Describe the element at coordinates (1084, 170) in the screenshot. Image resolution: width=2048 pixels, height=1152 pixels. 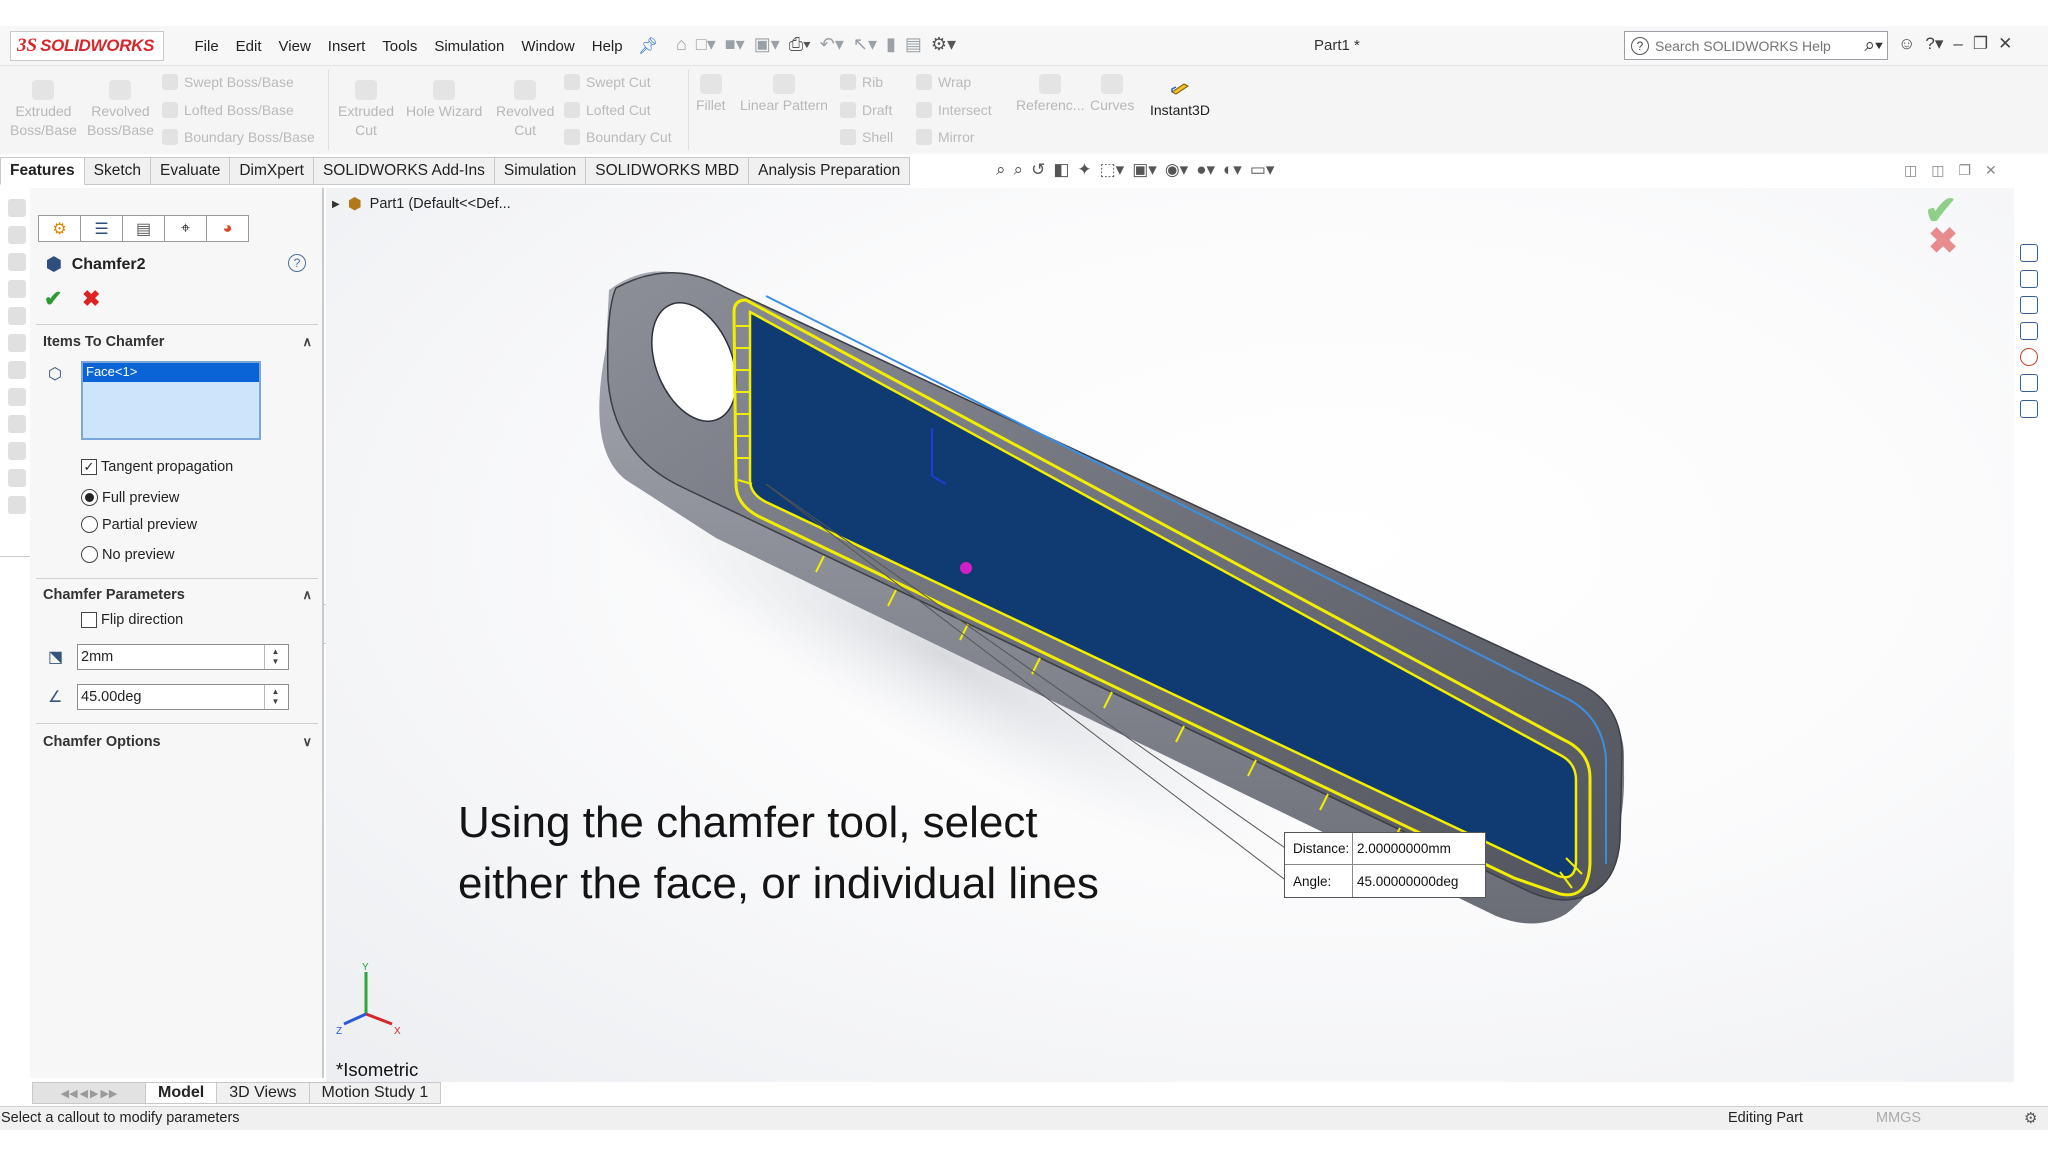
I see `dynamic-annotation-icon: ✦` at that location.